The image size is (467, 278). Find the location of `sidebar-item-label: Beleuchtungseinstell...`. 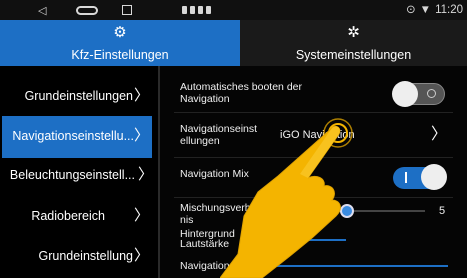

sidebar-item-label: Beleuchtungseinstell... is located at coordinates (72, 175).